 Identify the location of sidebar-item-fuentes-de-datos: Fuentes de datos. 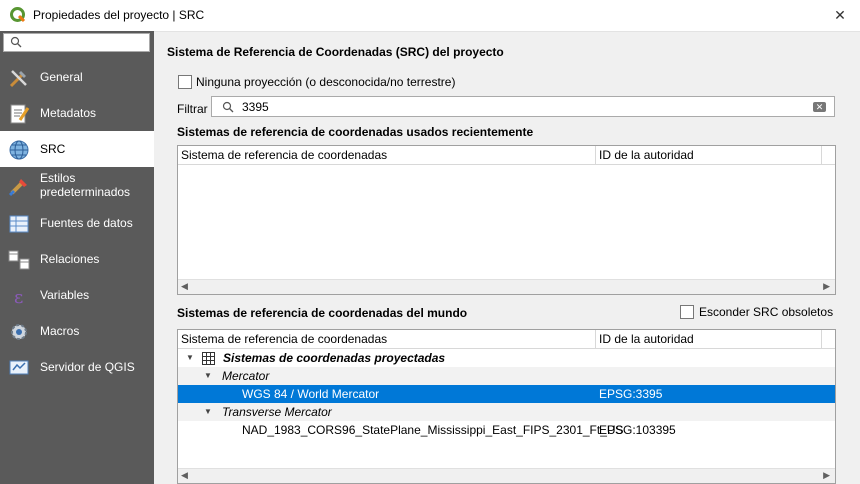
(77, 223).